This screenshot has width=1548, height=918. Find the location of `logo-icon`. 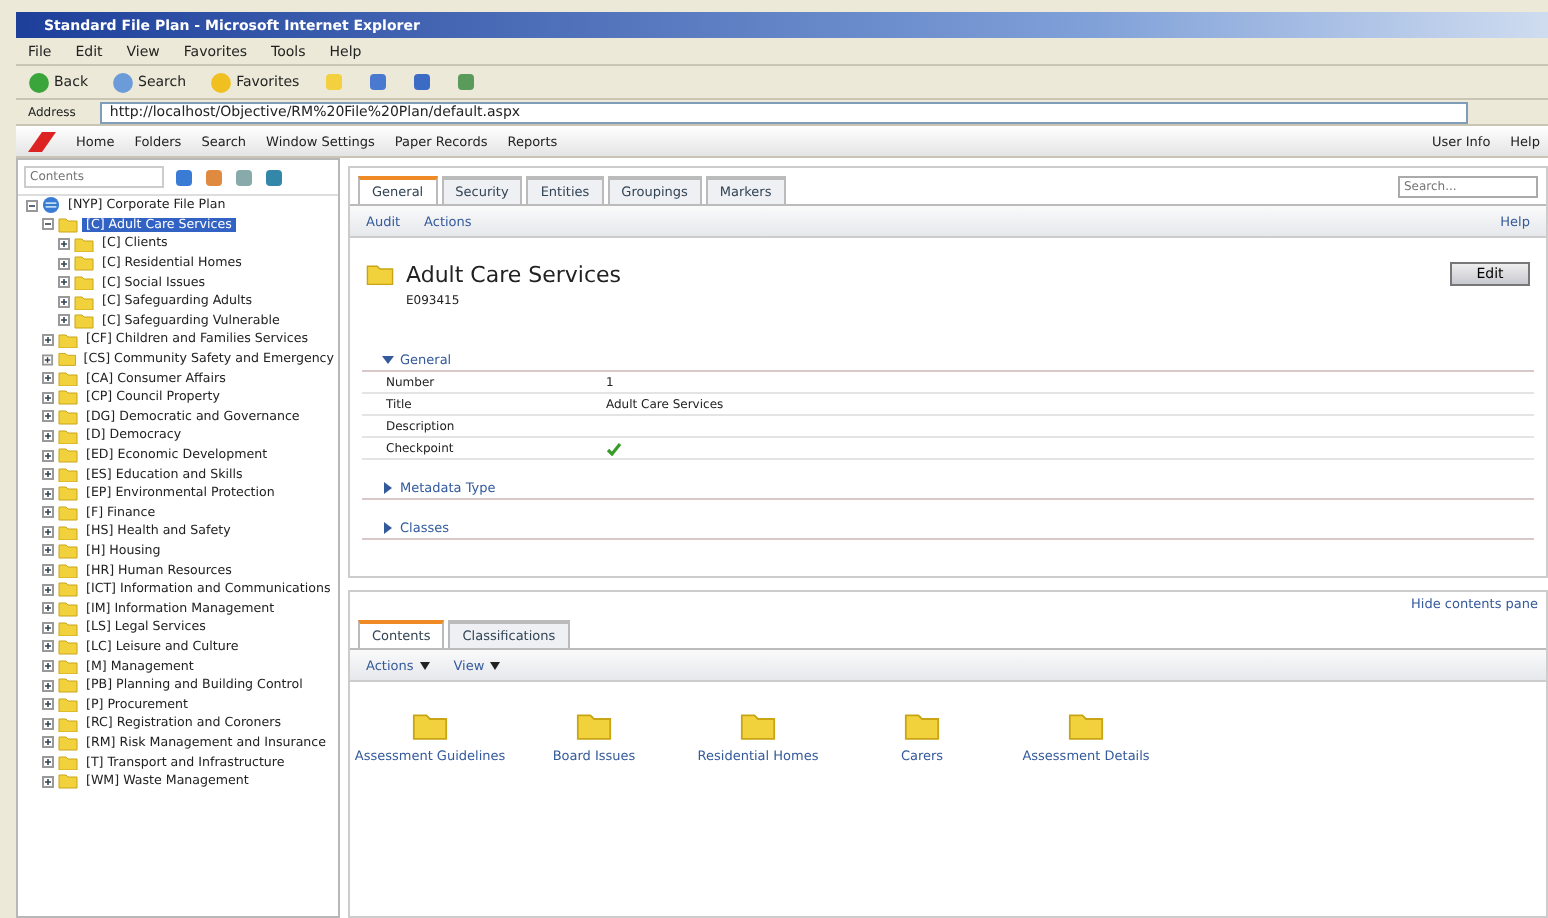

logo-icon is located at coordinates (42, 141).